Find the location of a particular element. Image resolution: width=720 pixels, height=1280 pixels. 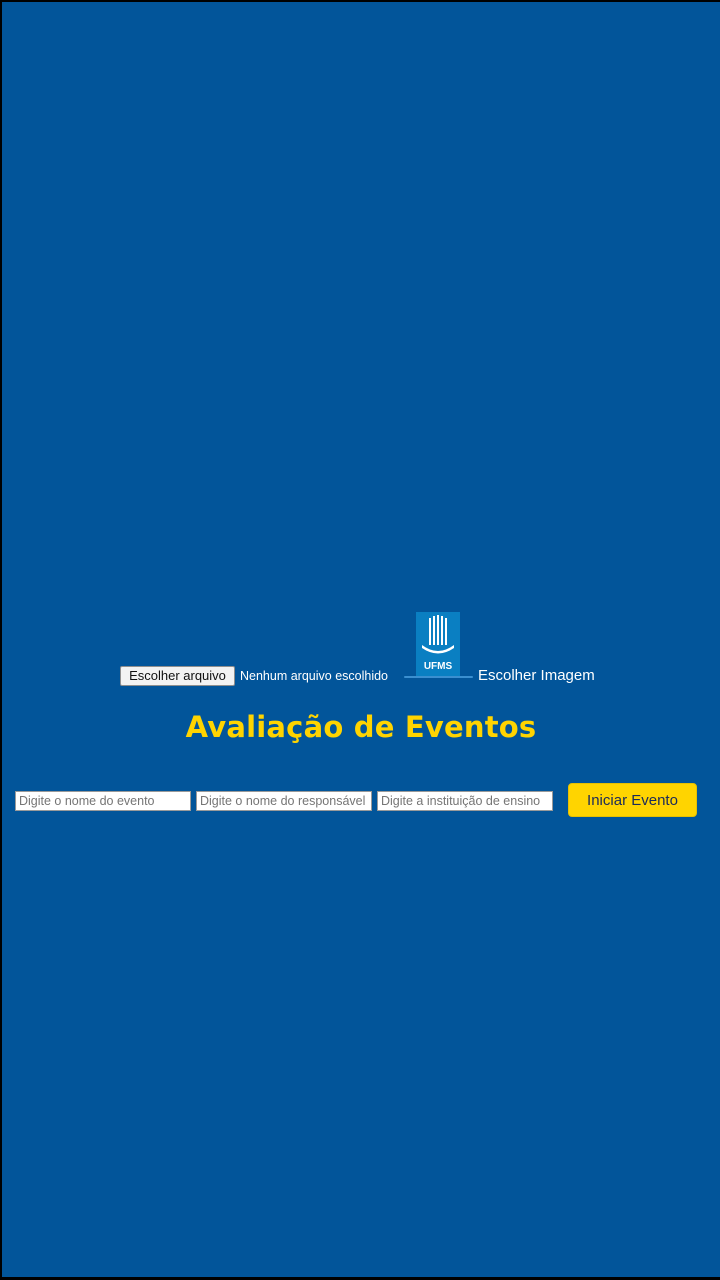

event-name-input is located at coordinates (103, 801).